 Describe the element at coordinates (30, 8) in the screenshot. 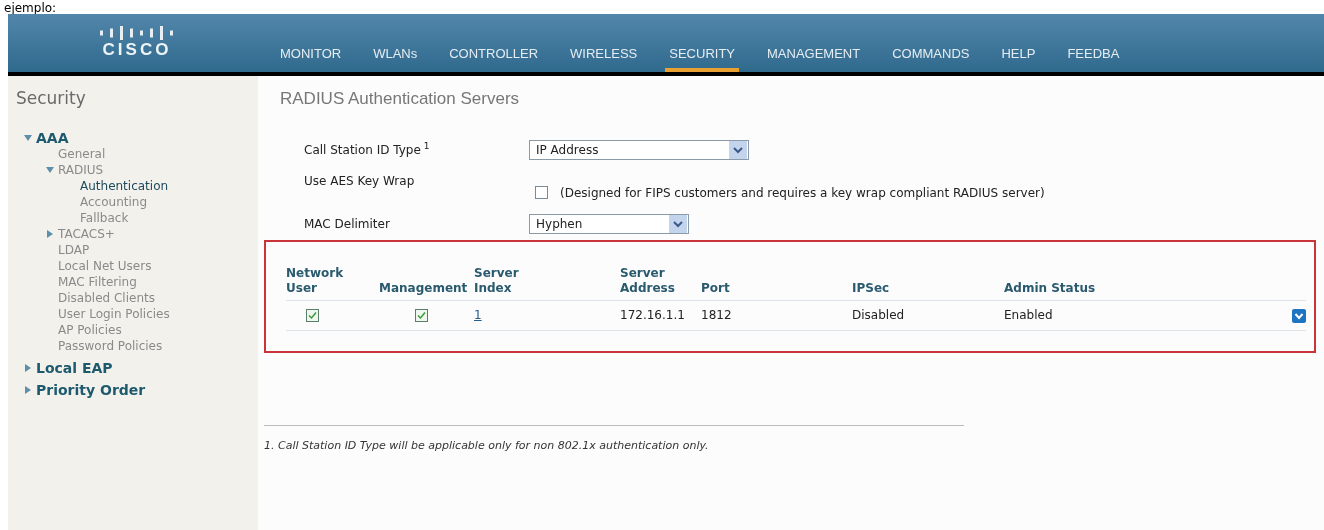

I see `caption: ejemplo:` at that location.